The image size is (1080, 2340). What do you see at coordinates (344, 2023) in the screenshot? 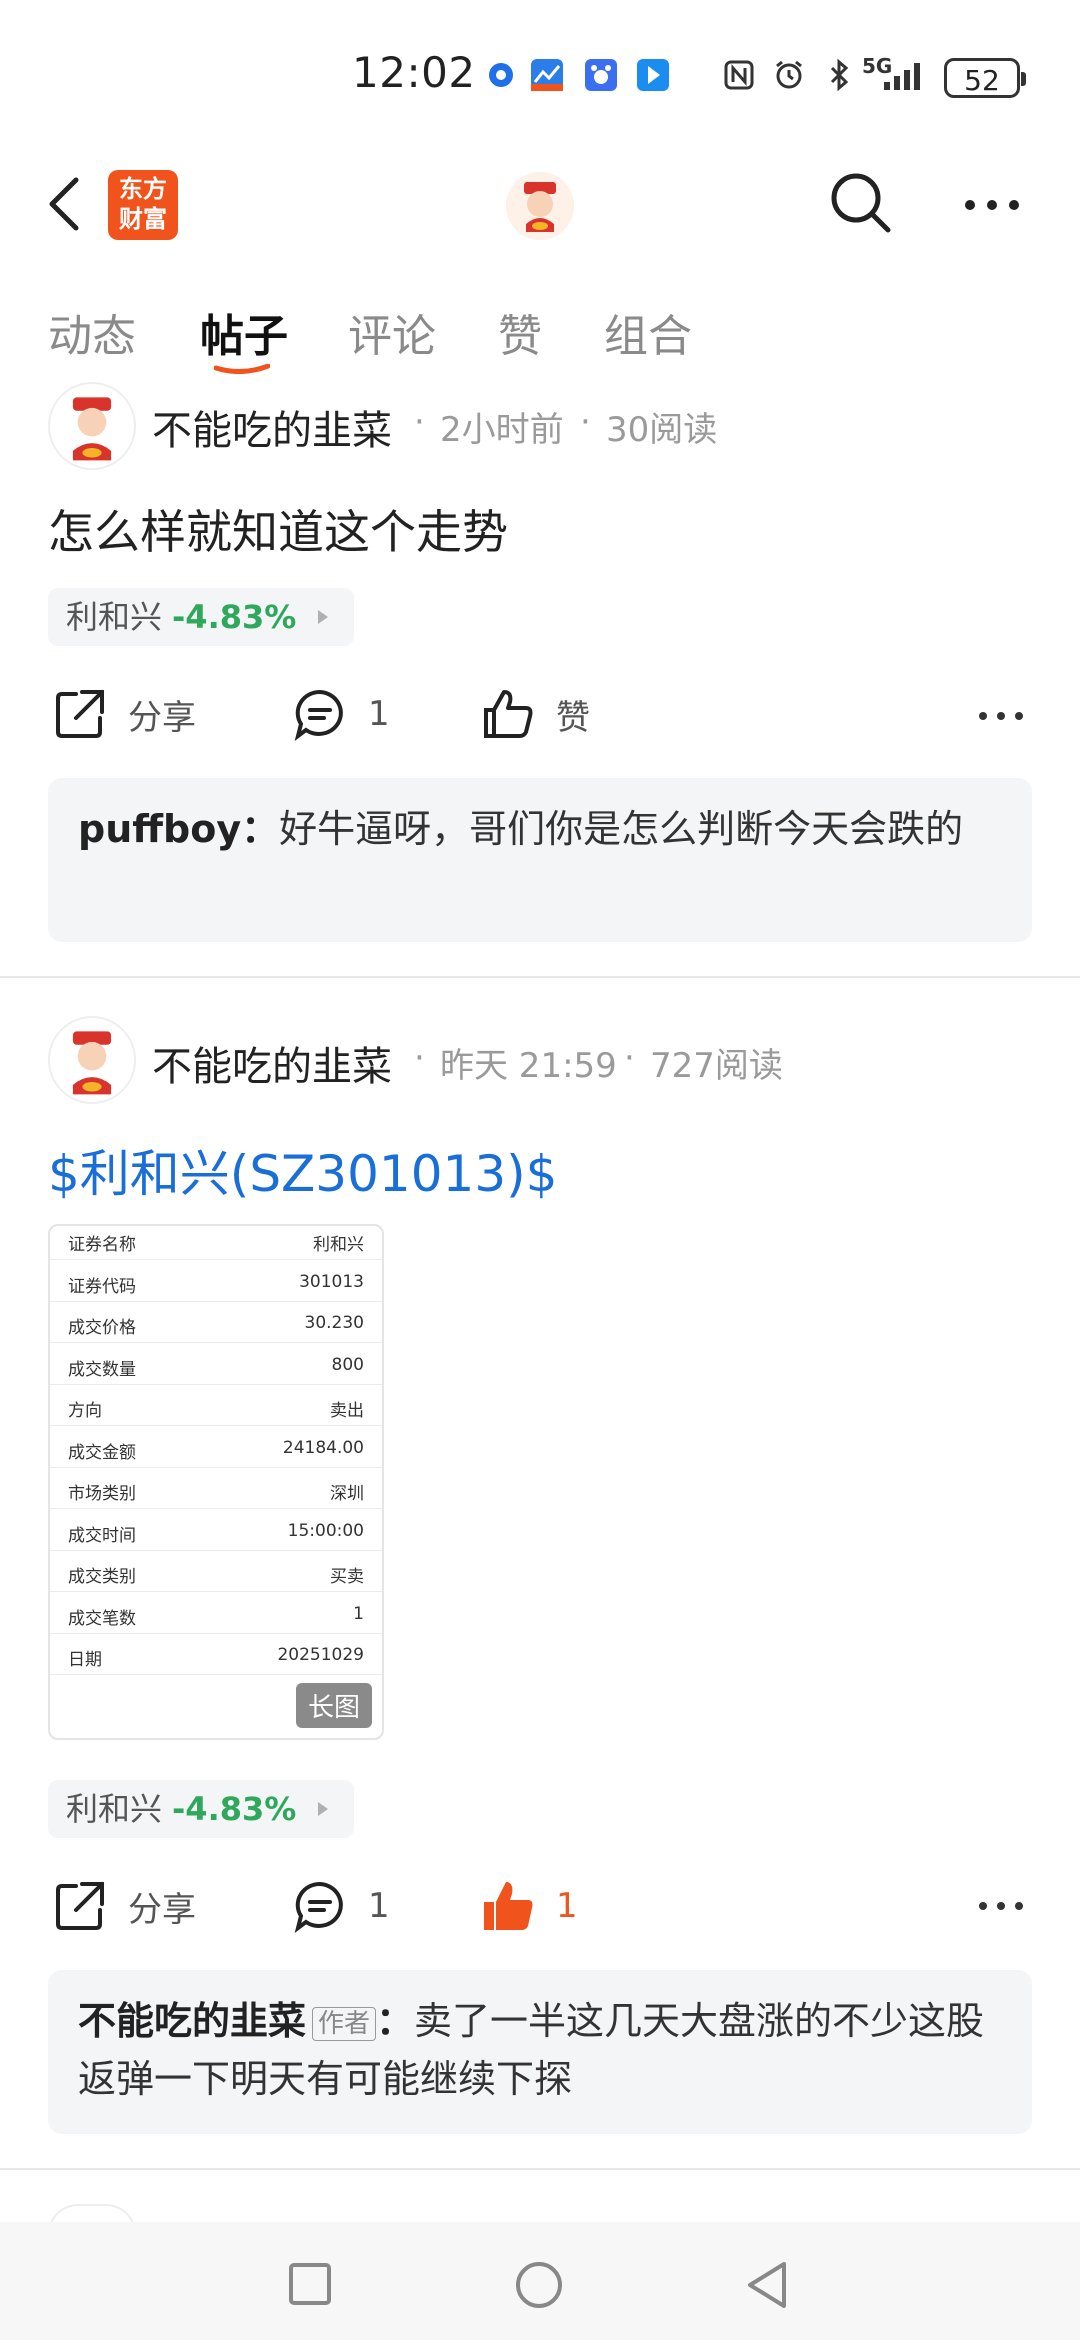
I see `author-tag: 作者` at bounding box center [344, 2023].